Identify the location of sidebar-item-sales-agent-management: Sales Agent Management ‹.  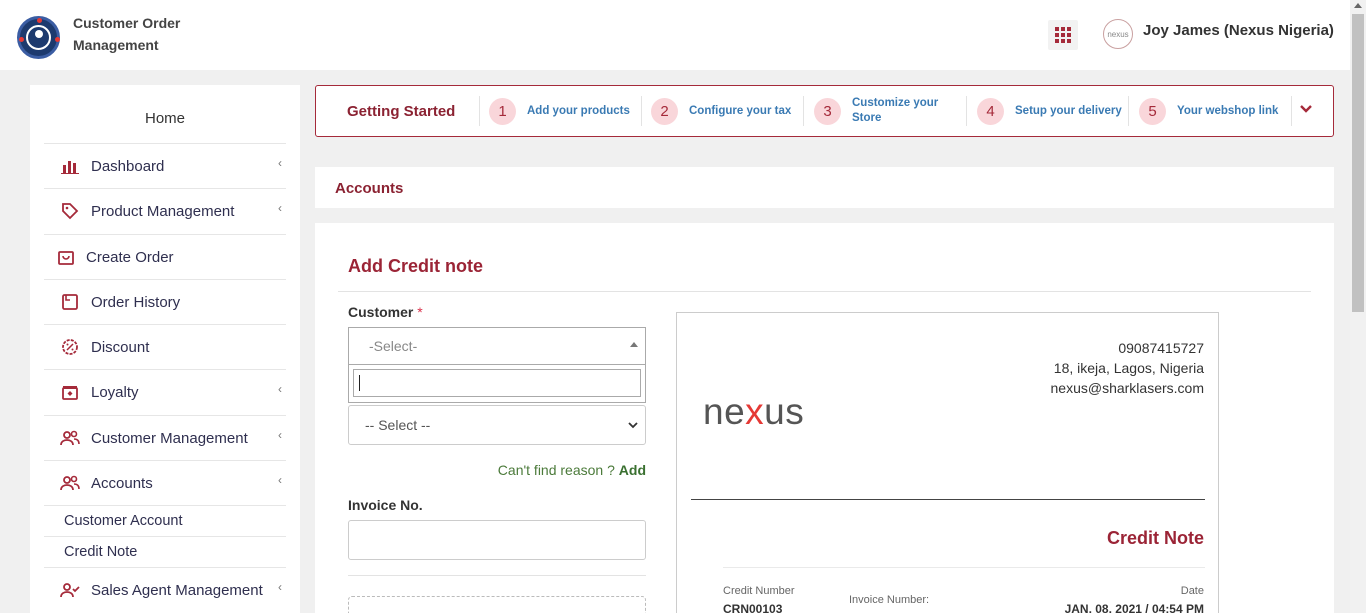
(165, 589).